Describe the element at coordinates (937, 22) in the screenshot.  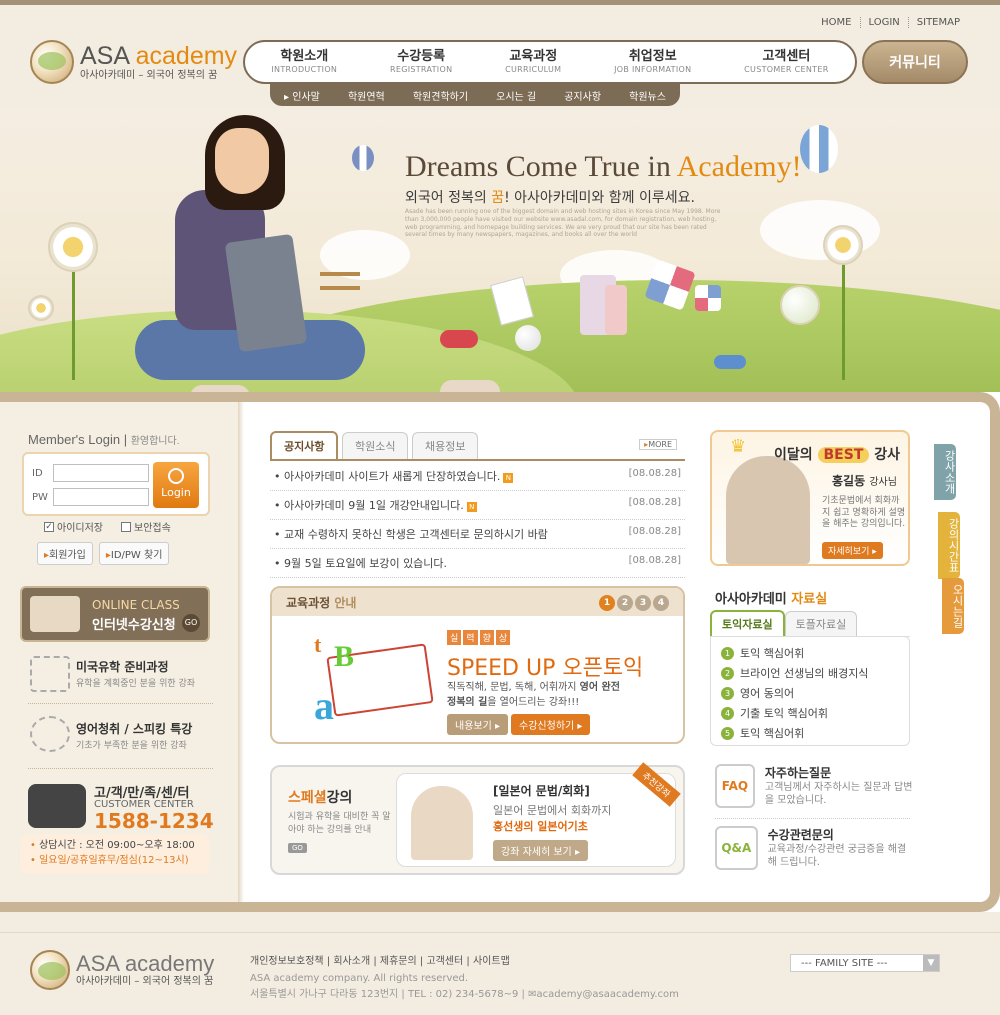
I see `sitemap-link: SITEMAP` at that location.